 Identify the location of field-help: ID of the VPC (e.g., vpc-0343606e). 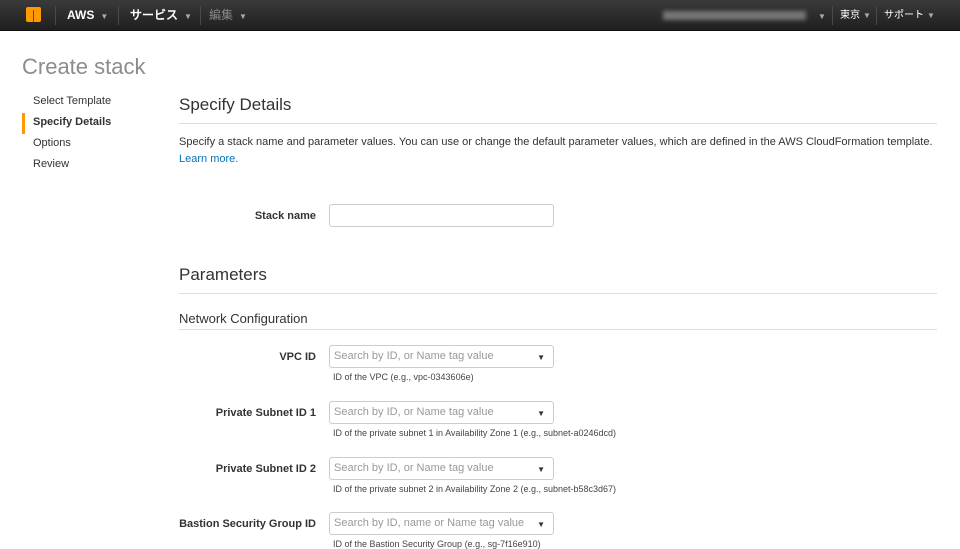
(403, 377).